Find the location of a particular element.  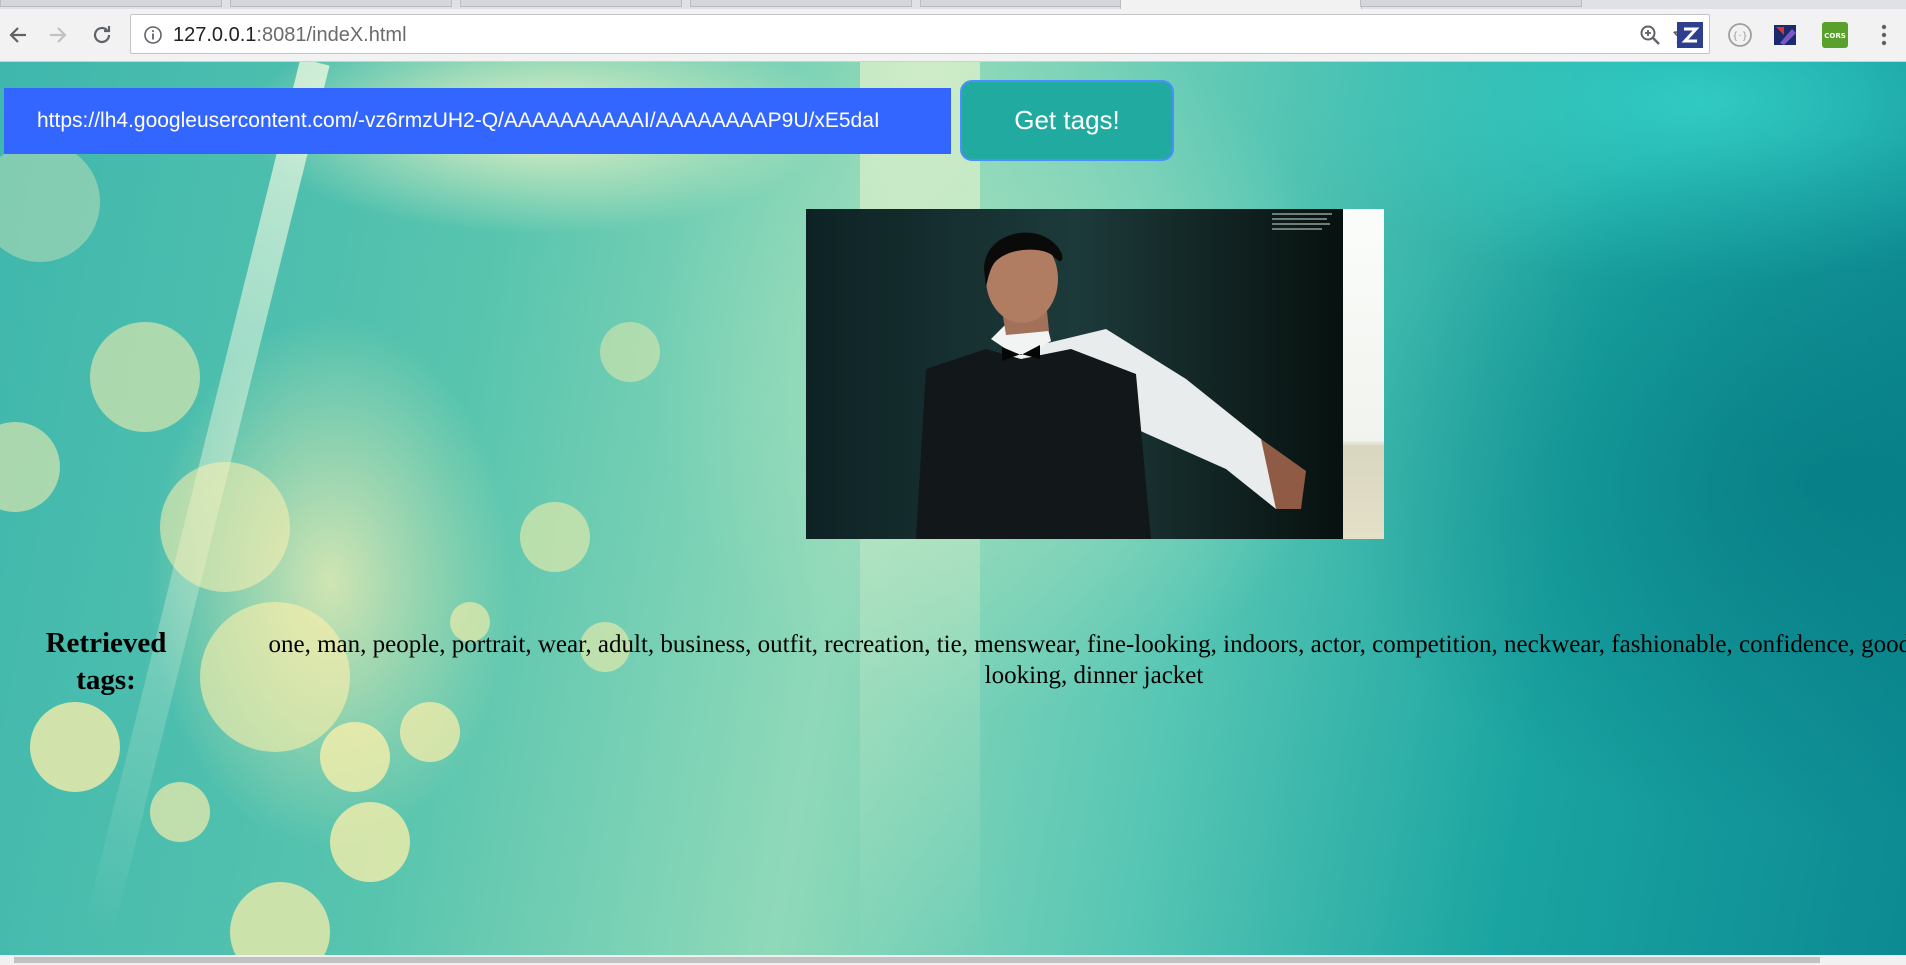

get-tags-button: Get tags! is located at coordinates (1067, 120).